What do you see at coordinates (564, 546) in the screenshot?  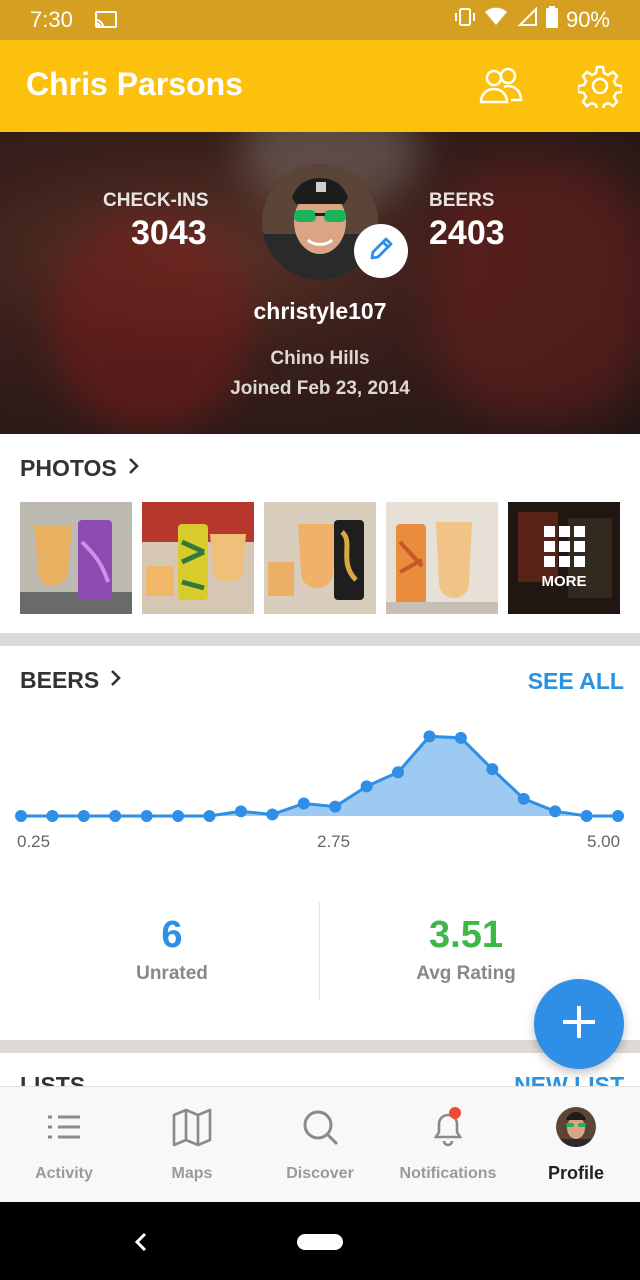 I see `grid-icon` at bounding box center [564, 546].